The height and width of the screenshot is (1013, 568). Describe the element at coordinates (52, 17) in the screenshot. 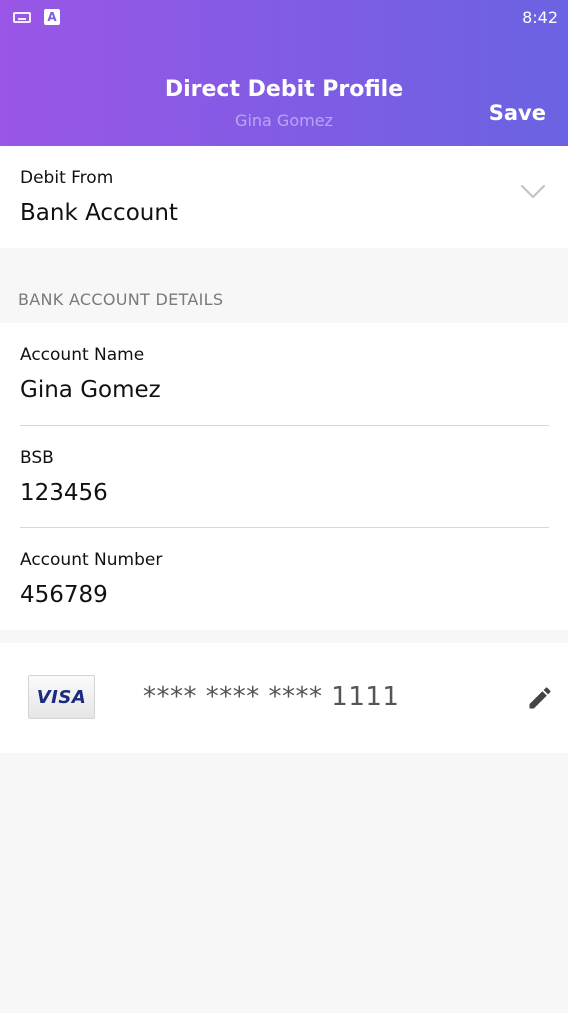

I see `a-icon: A` at that location.